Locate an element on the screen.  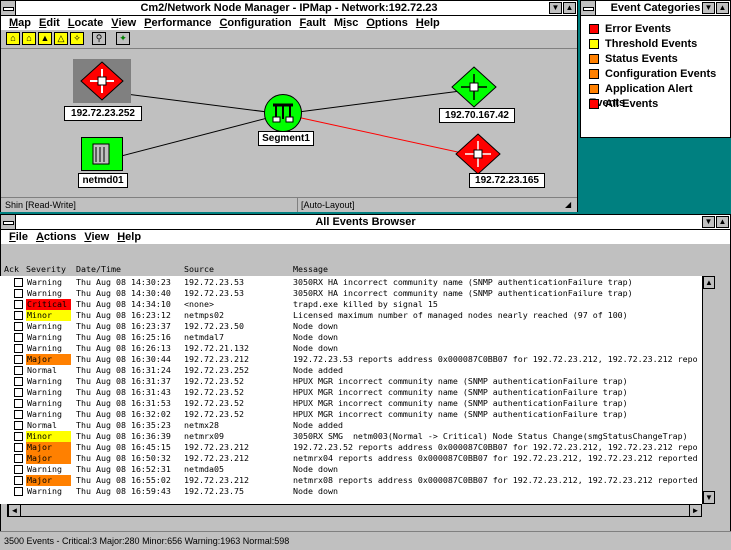
category-all-events: All Events is located at coordinates (623, 104).